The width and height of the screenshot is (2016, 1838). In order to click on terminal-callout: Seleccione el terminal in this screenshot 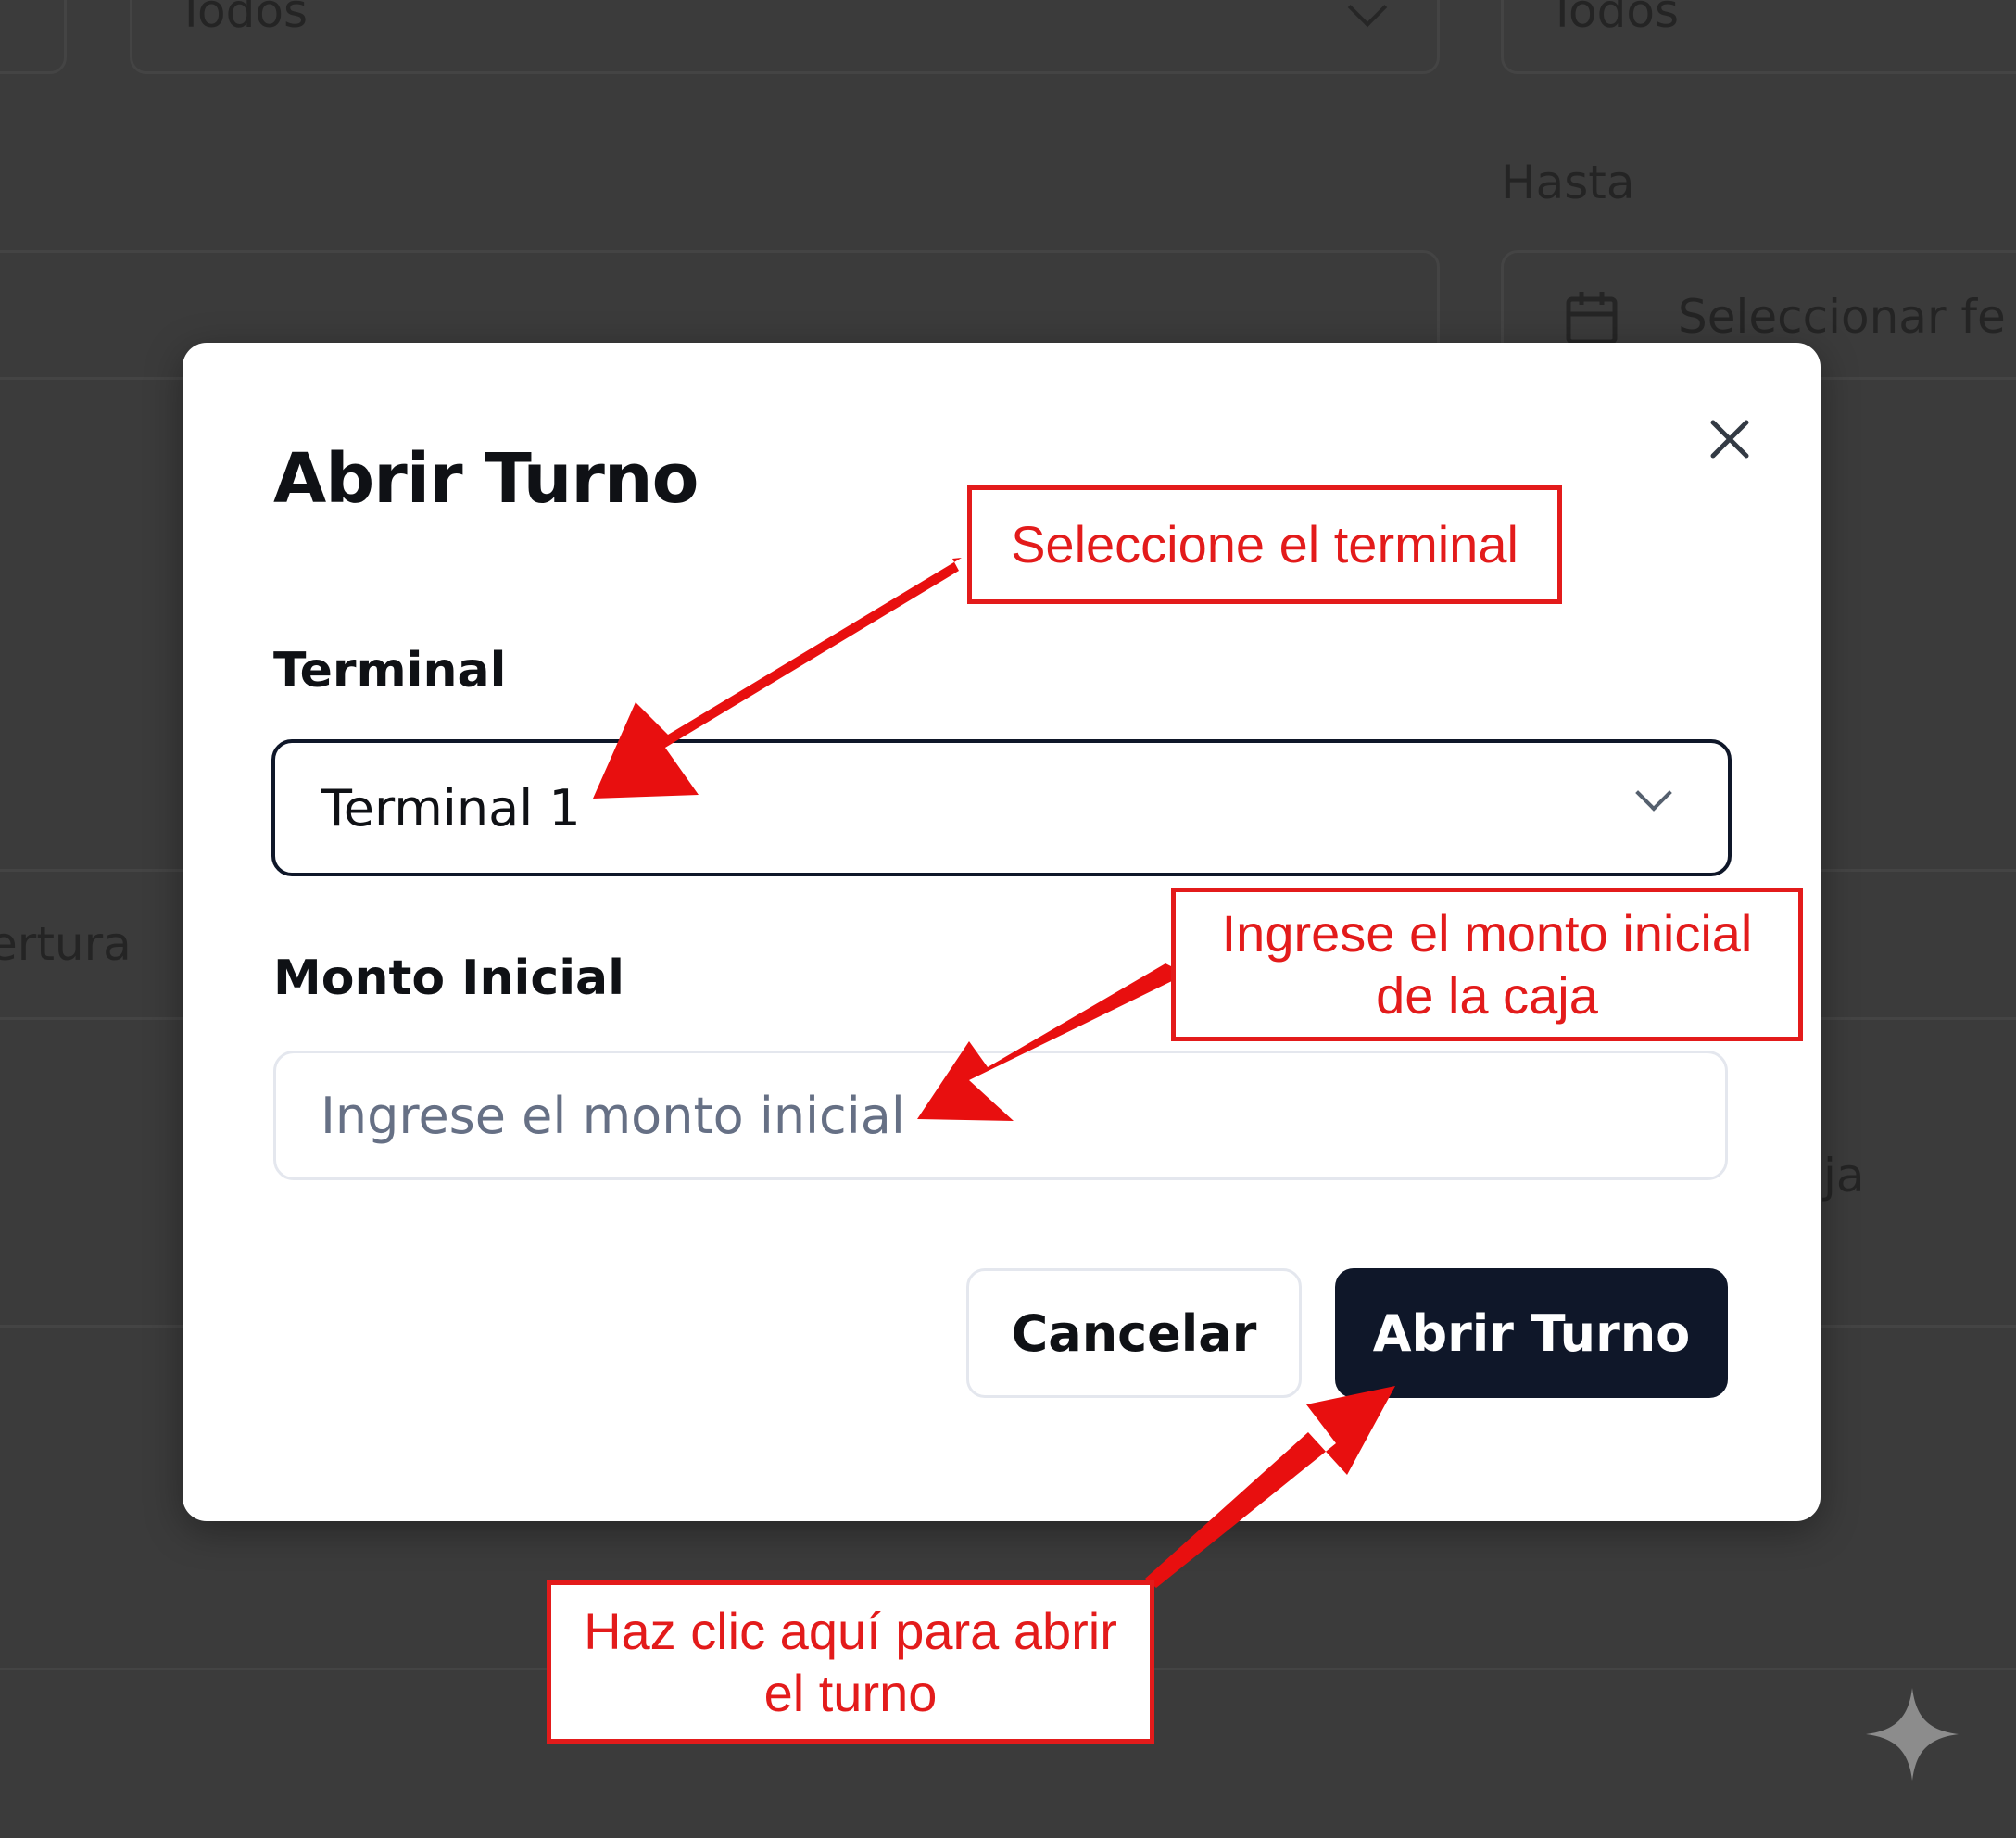, I will do `click(1264, 544)`.